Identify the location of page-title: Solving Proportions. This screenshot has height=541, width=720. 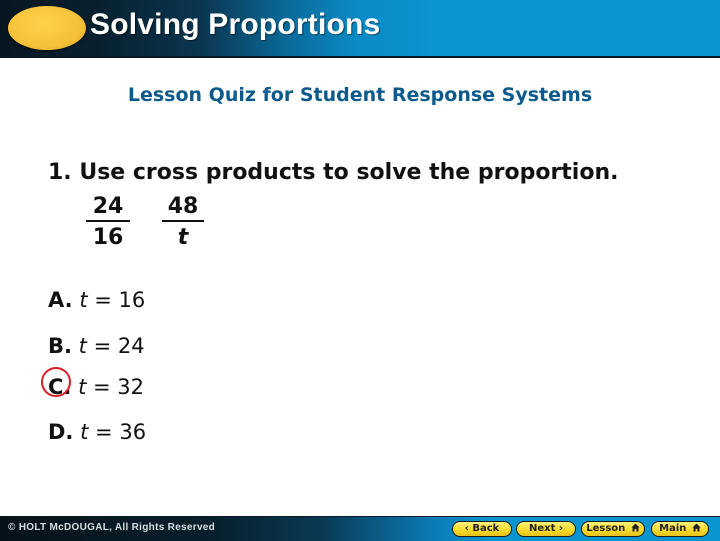
(235, 24).